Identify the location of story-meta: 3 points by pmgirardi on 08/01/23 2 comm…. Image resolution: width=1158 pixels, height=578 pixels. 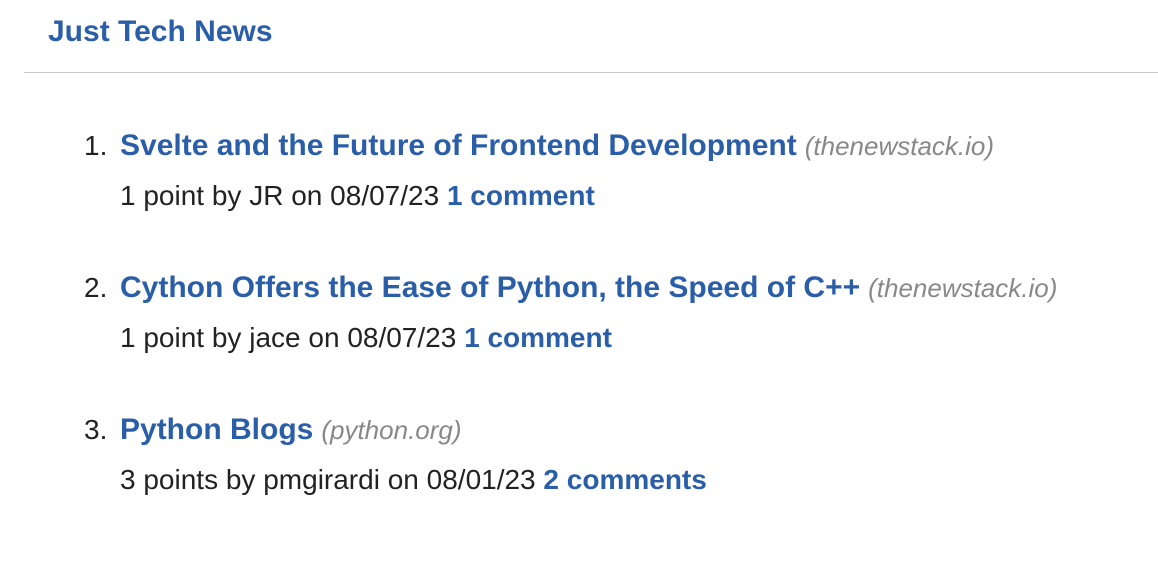
(413, 480).